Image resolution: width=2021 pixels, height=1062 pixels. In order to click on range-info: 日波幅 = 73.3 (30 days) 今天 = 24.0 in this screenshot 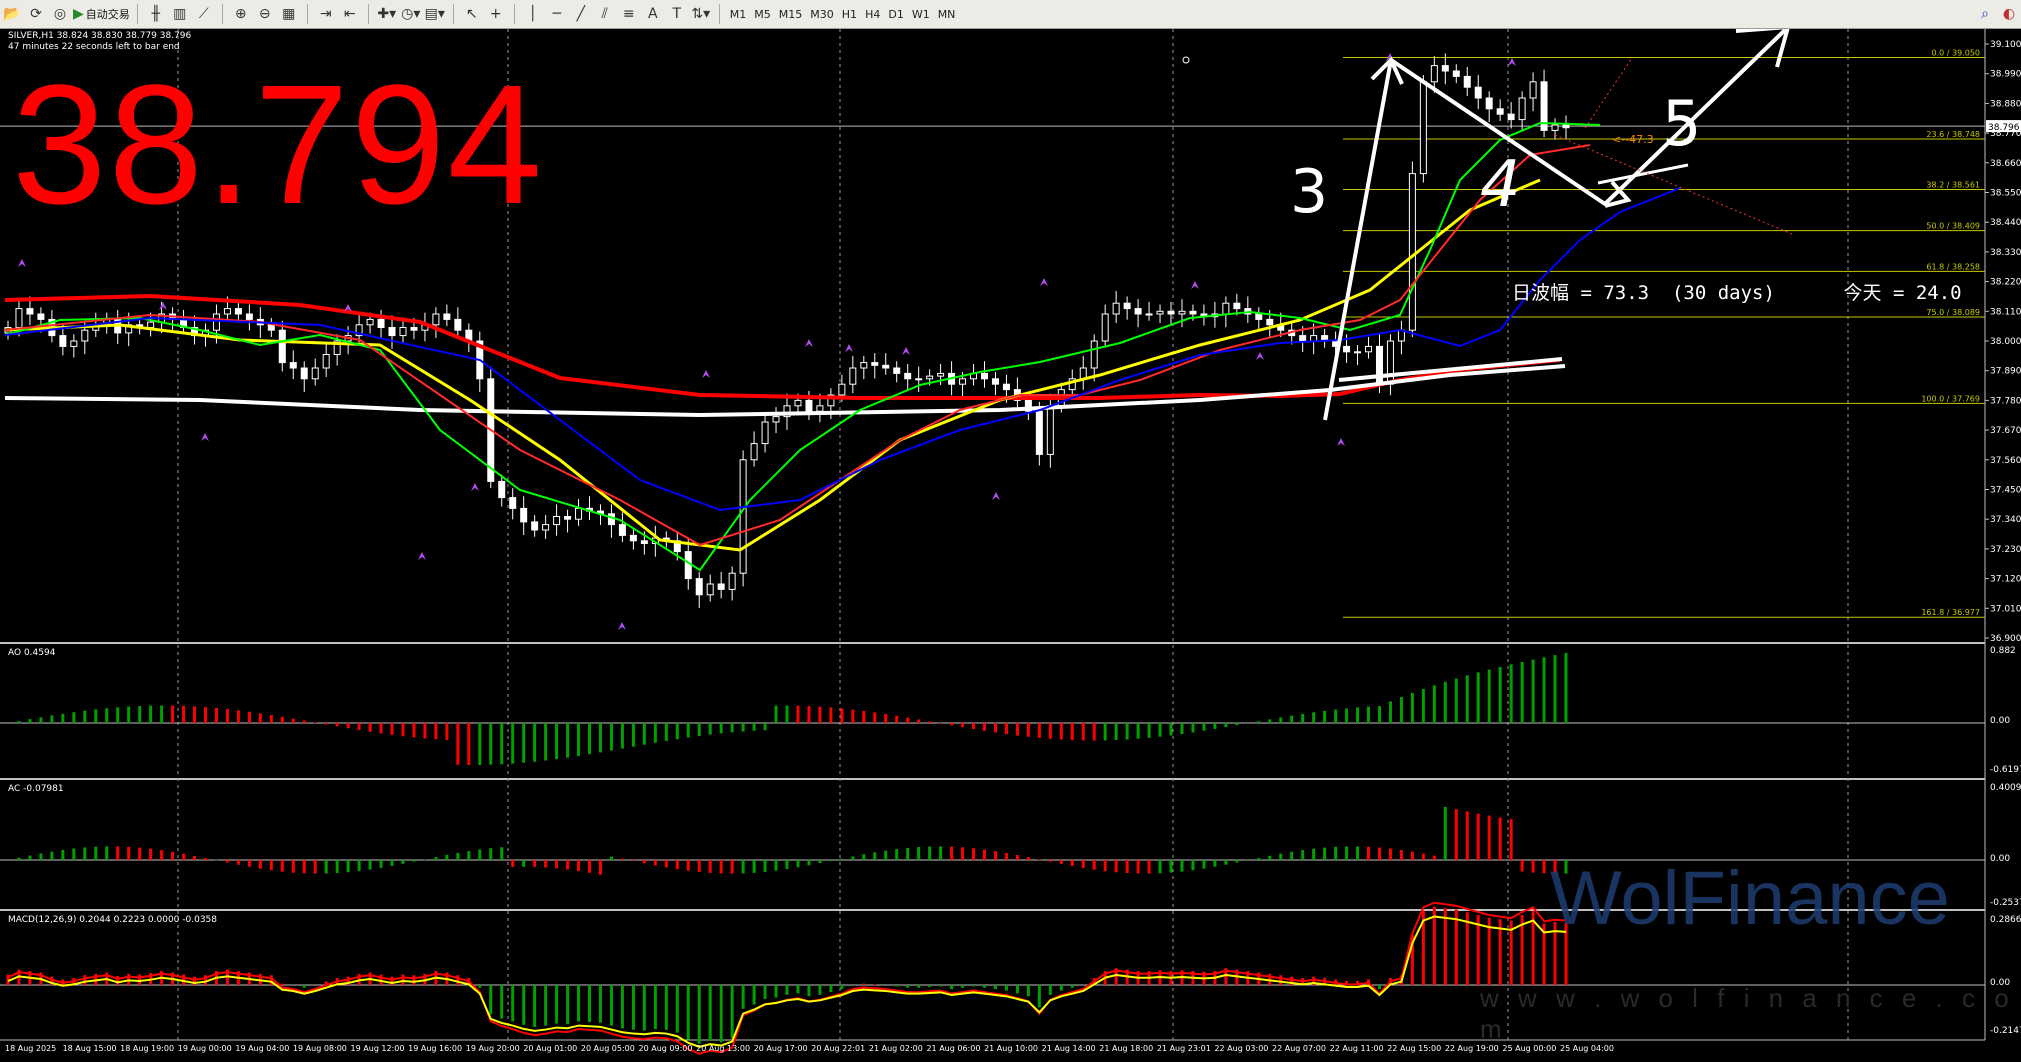, I will do `click(1737, 293)`.